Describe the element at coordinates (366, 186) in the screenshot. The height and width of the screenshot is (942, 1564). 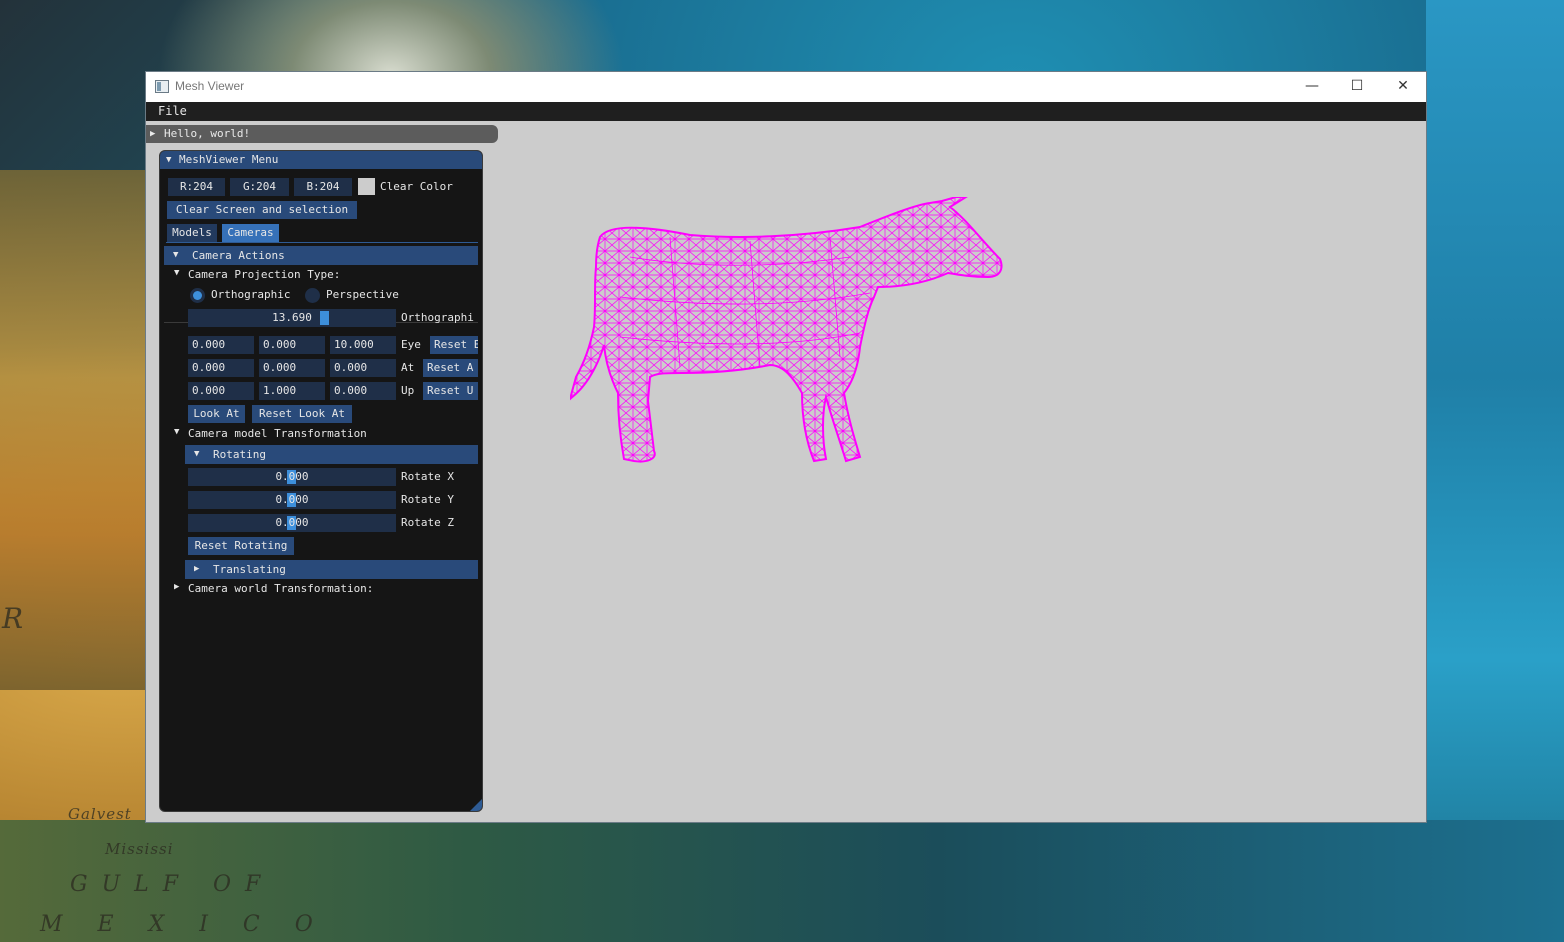
I see `clear-color-swatch` at that location.